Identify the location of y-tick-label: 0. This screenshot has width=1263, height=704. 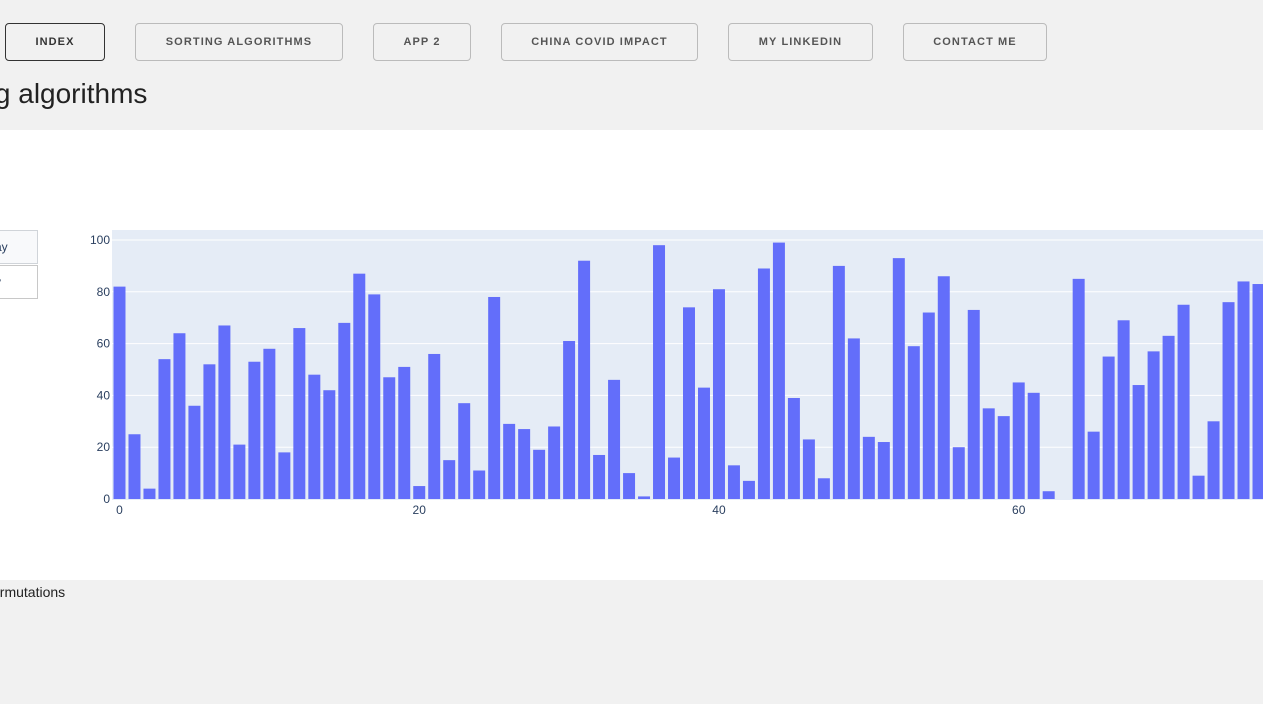
(106, 499).